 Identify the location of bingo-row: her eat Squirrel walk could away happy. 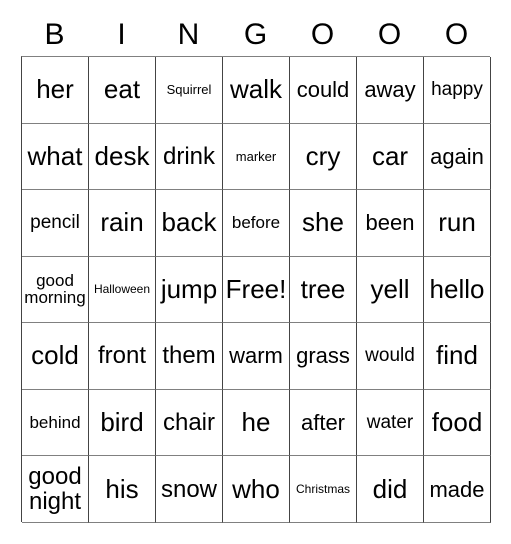
(256, 90).